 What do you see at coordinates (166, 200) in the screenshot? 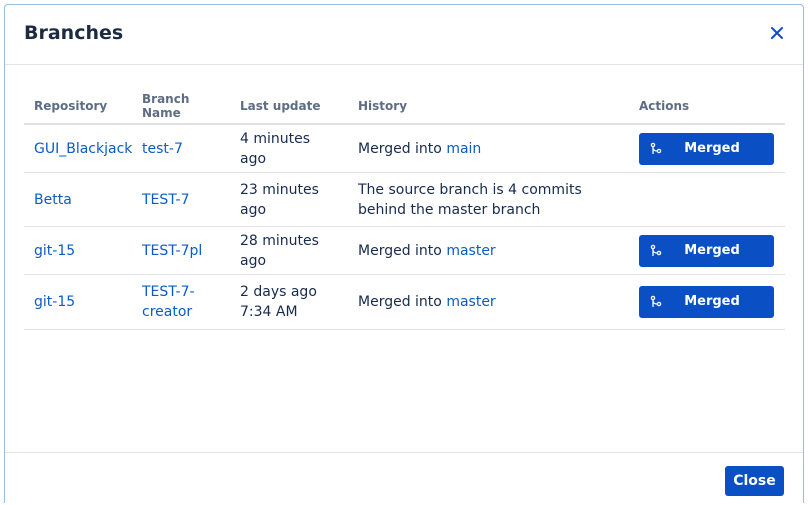
I see `branch-link: TEST-7` at bounding box center [166, 200].